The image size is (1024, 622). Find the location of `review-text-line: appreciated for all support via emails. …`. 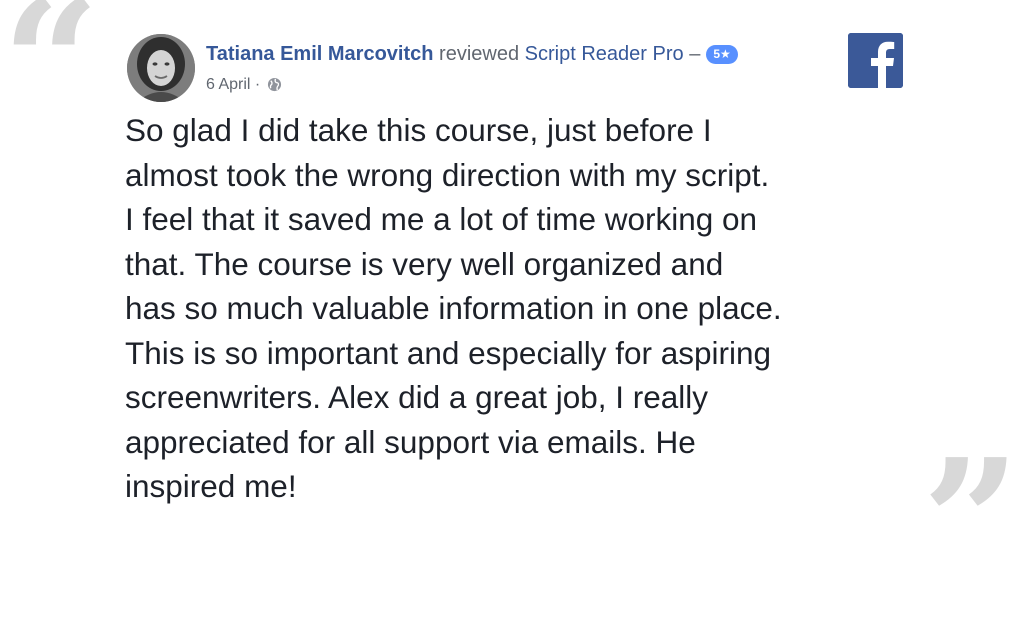

review-text-line: appreciated for all support via emails. … is located at coordinates (410, 441).